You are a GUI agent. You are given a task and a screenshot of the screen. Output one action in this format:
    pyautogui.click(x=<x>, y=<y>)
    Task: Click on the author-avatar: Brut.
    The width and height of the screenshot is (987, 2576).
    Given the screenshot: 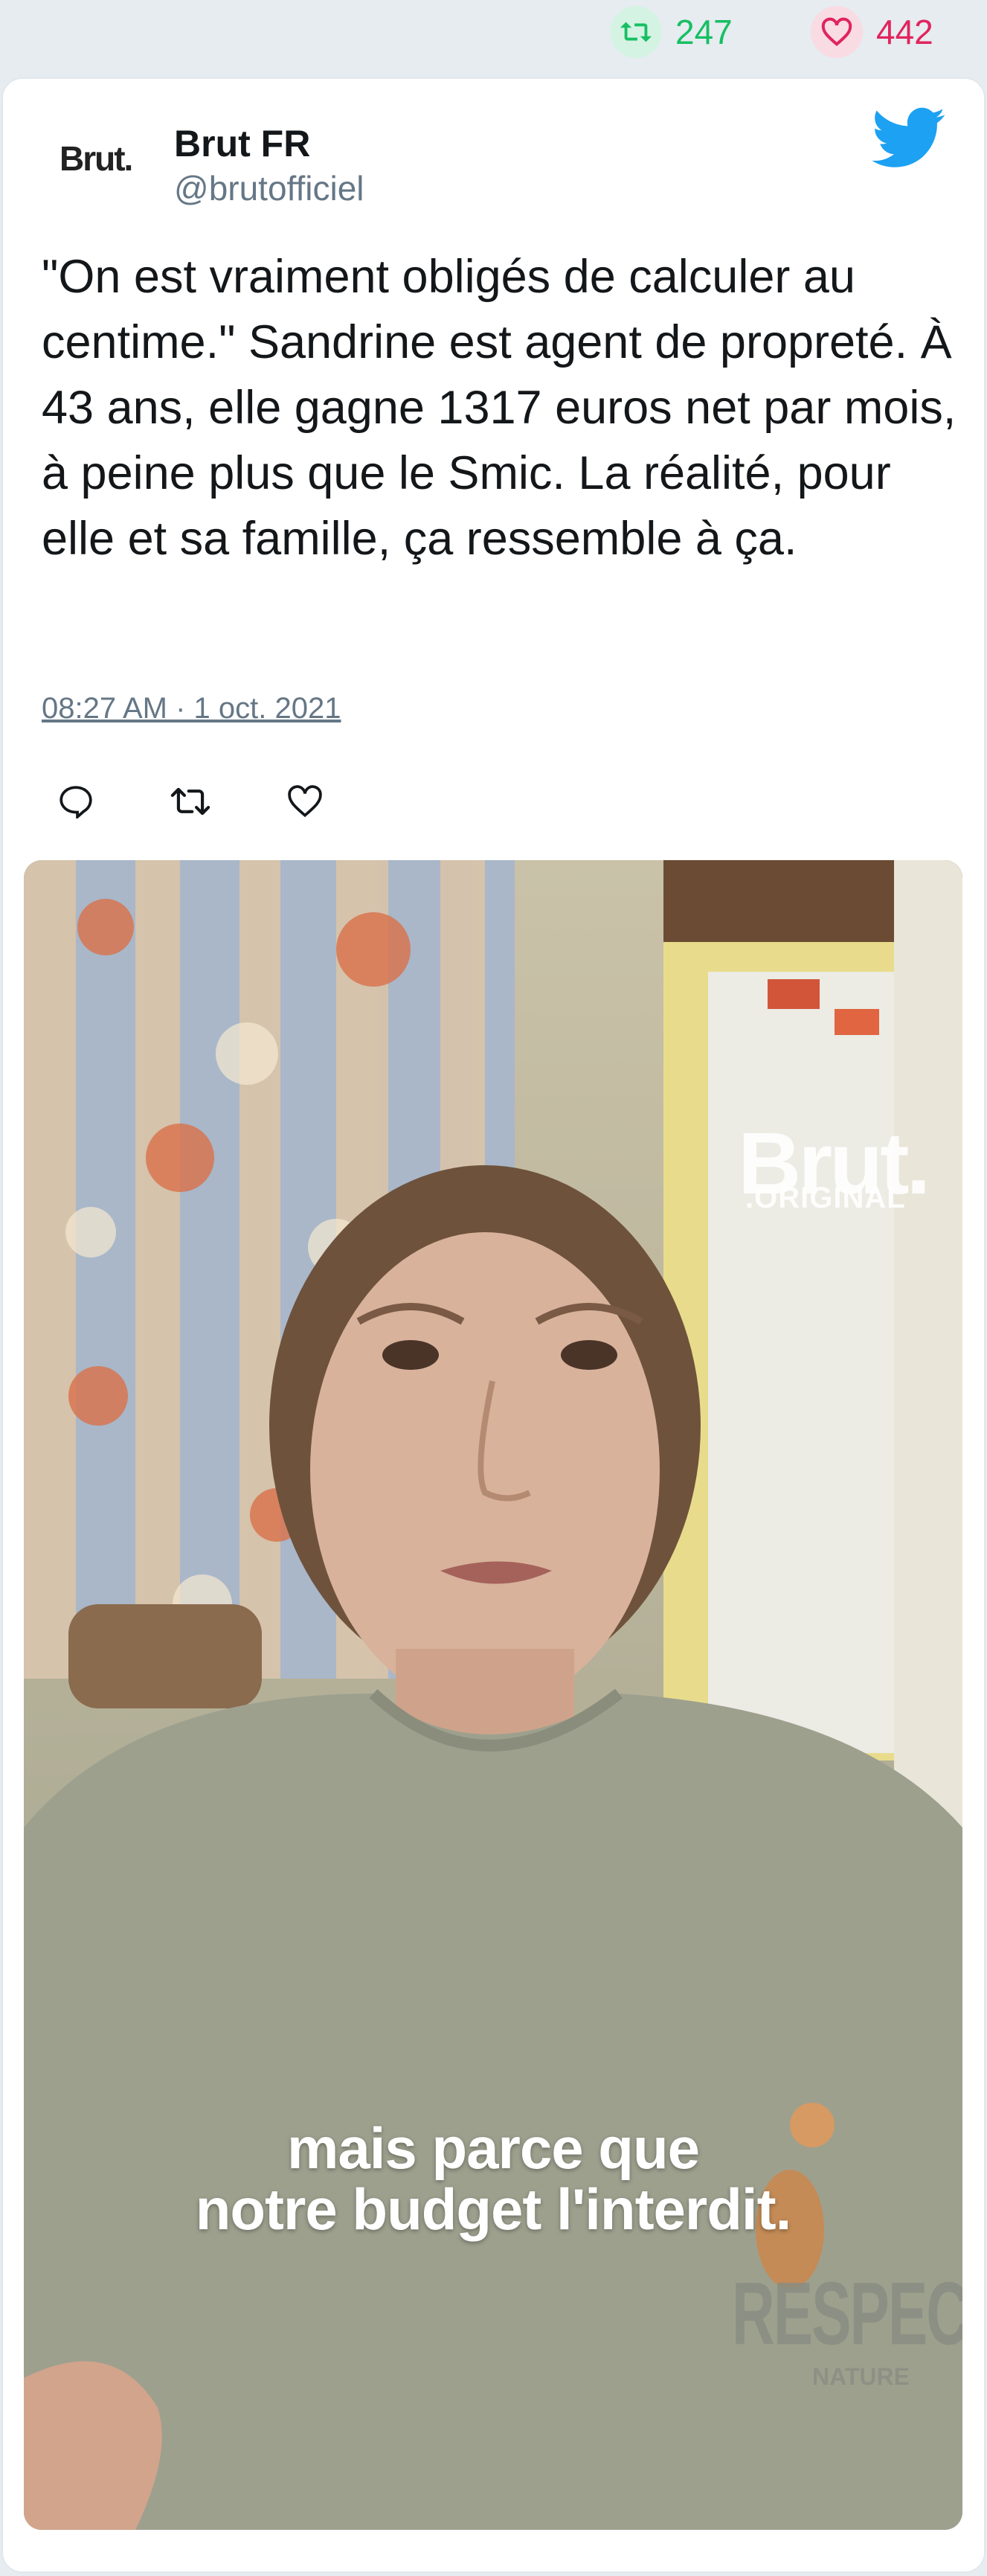 What is the action you would take?
    pyautogui.click(x=102, y=158)
    